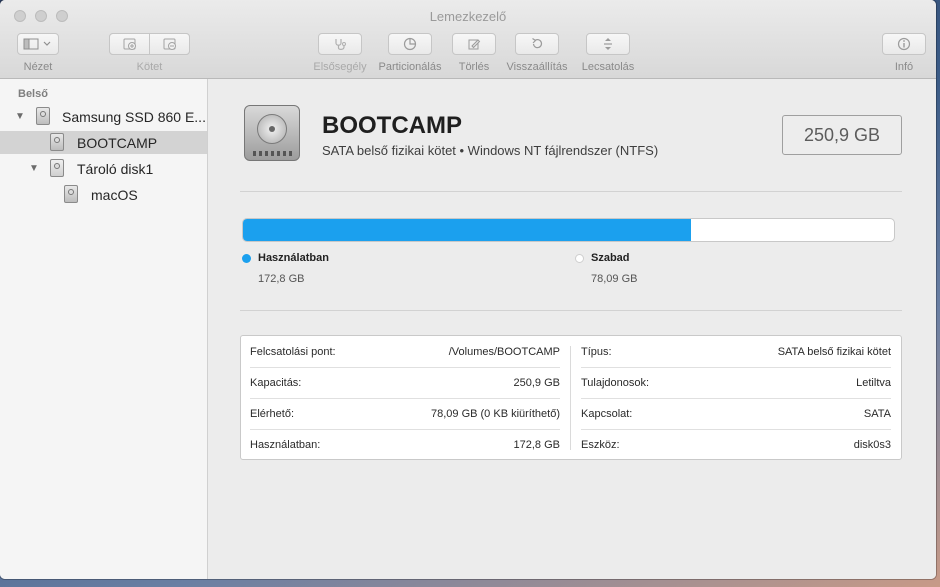  I want to click on restore-button, so click(537, 44).